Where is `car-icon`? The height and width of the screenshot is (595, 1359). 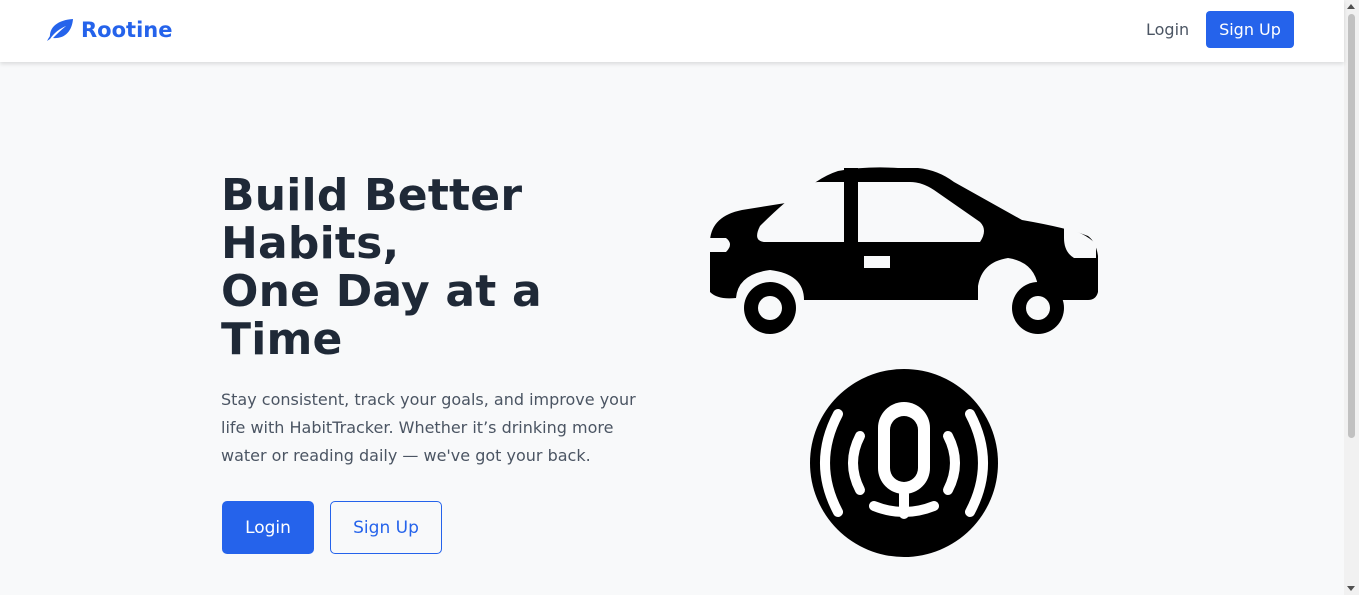
car-icon is located at coordinates (903, 250).